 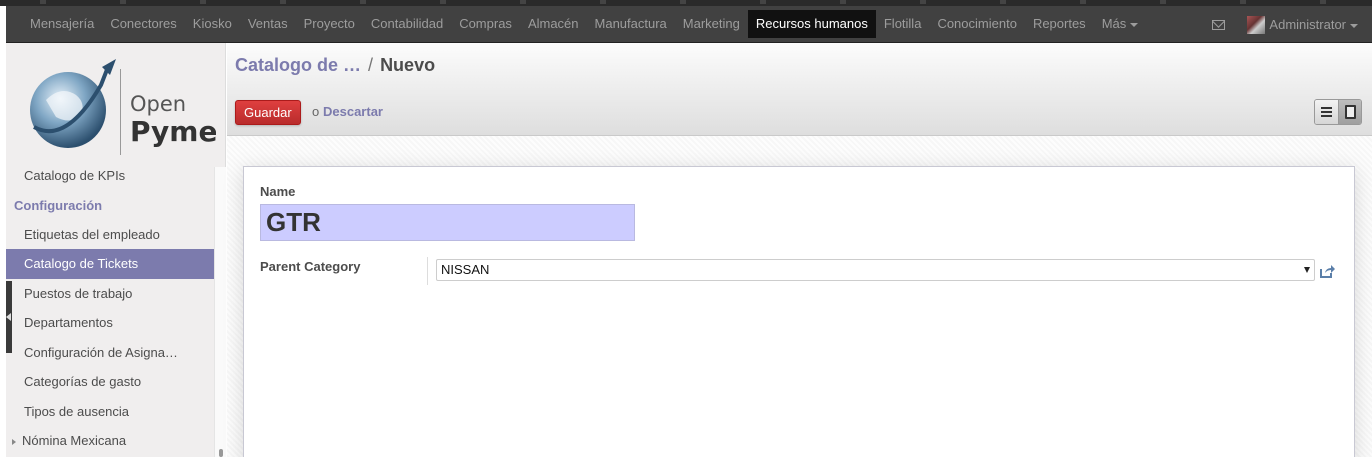 What do you see at coordinates (427, 271) in the screenshot?
I see `field-divider` at bounding box center [427, 271].